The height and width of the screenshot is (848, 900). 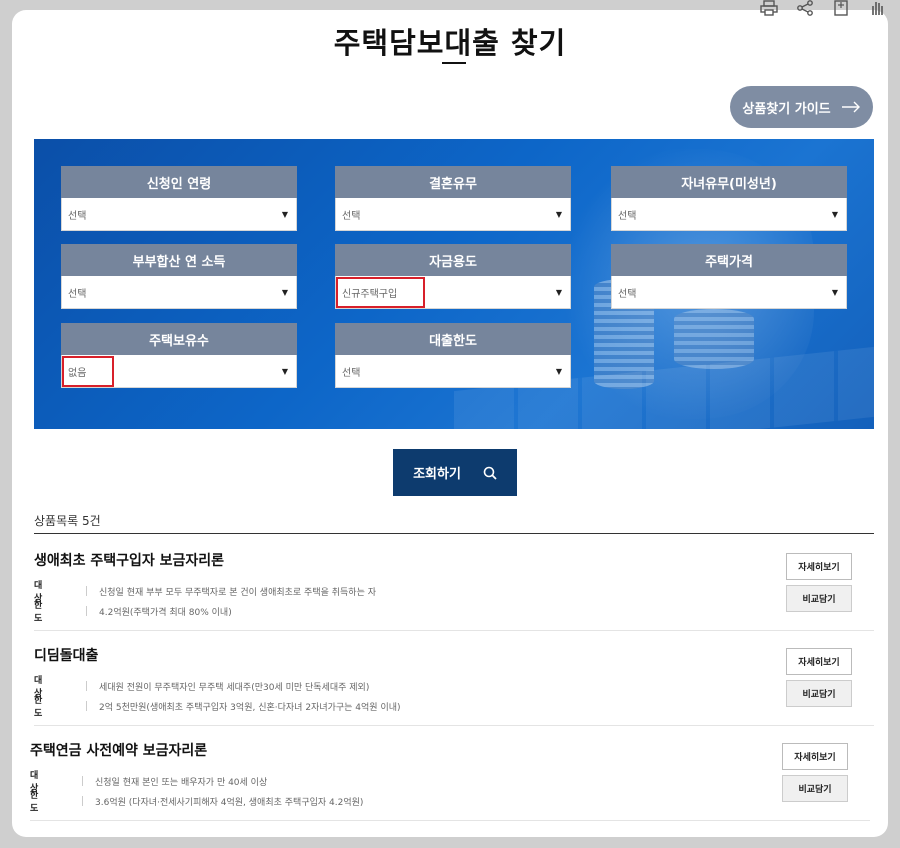 I want to click on filter-label: 자금용도, so click(x=453, y=260).